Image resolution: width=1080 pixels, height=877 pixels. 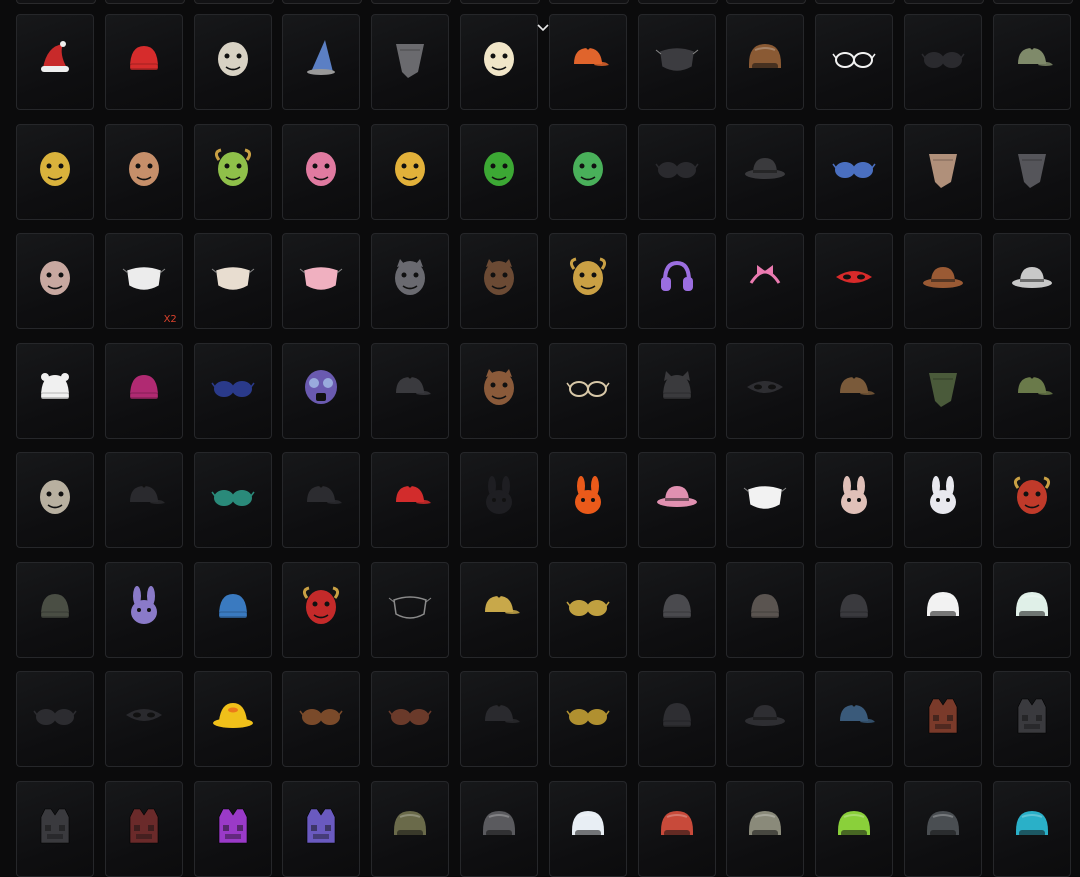 What do you see at coordinates (543, 28) in the screenshot?
I see `chevron-down-icon` at bounding box center [543, 28].